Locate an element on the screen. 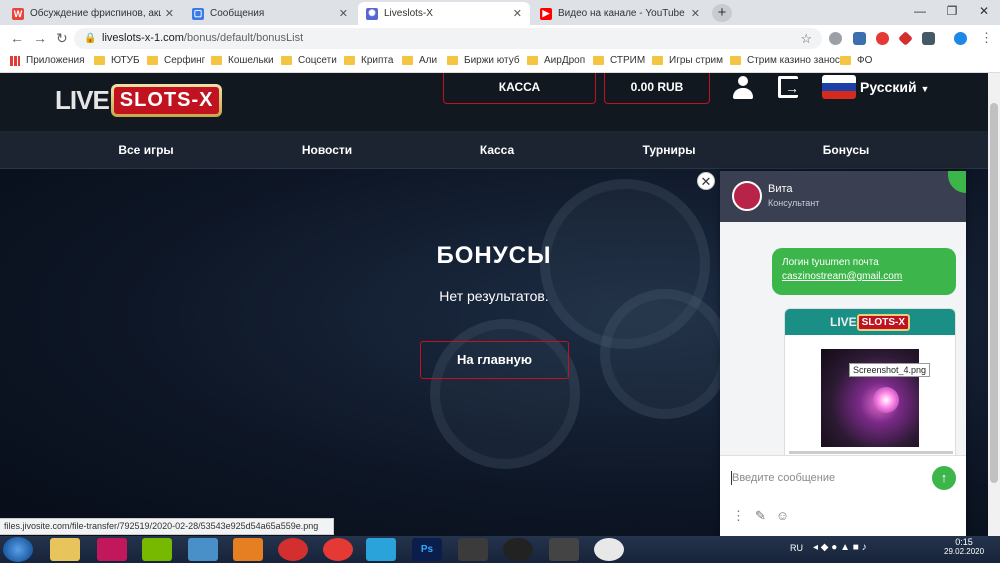 This screenshot has height=563, width=1000. photoshop-icon: Ps is located at coordinates (427, 549).